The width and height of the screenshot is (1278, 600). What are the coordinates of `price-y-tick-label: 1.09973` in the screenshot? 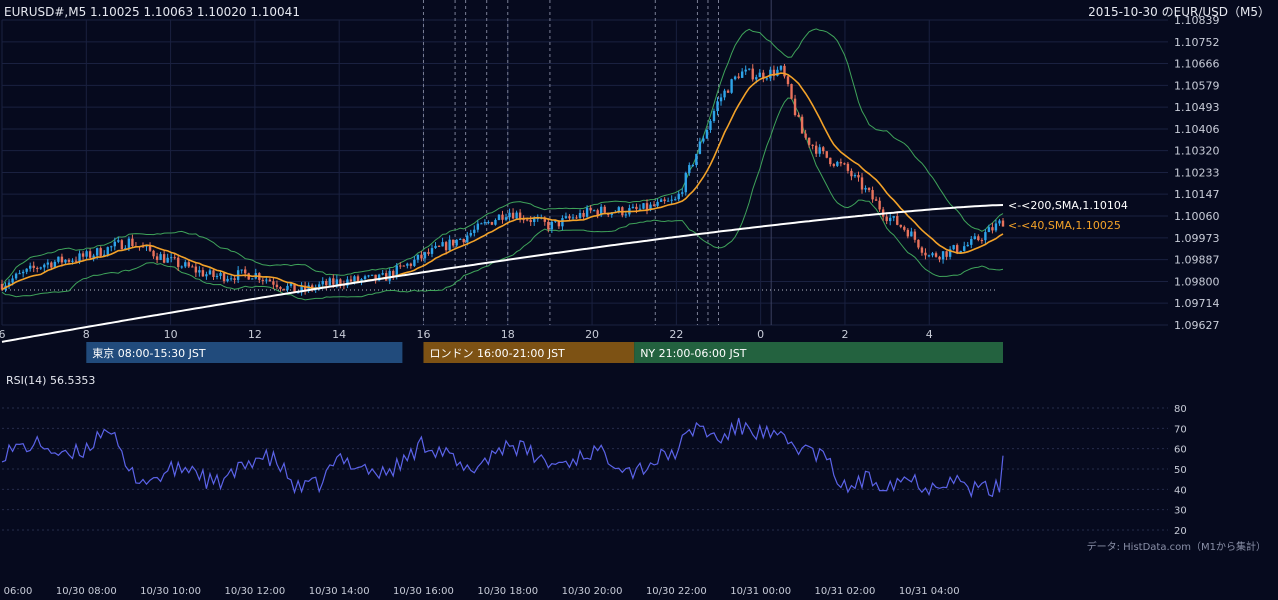 It's located at (1197, 238).